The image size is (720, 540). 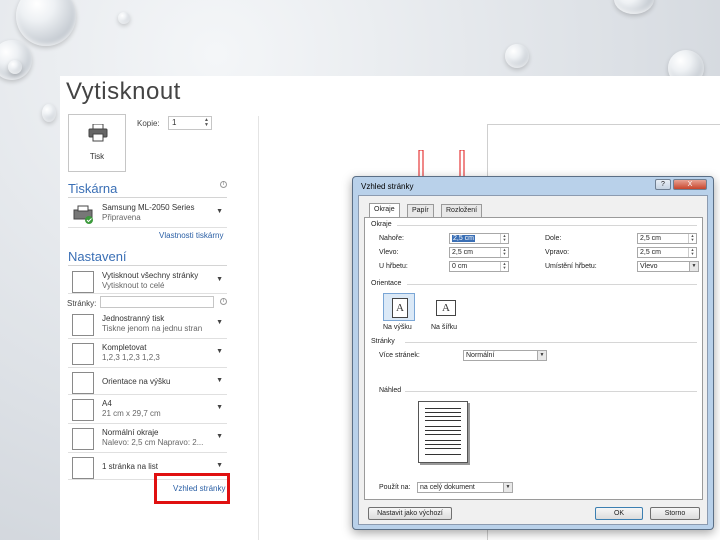 What do you see at coordinates (123, 91) in the screenshot?
I see `page-title: Vytisknout` at bounding box center [123, 91].